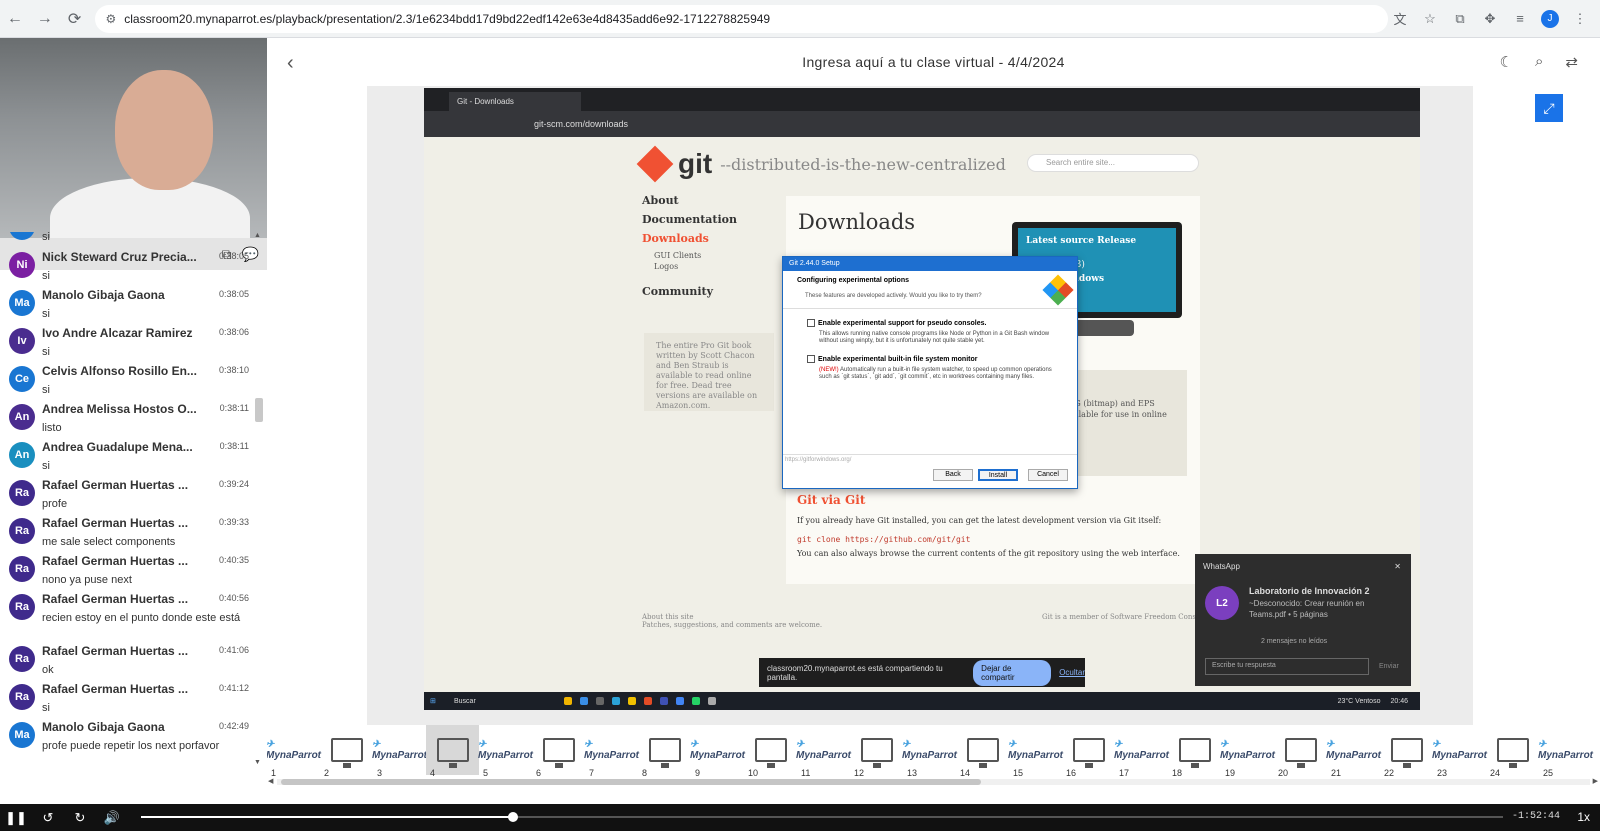 The width and height of the screenshot is (1600, 831). I want to click on chat-timestamp: 0:39:33, so click(234, 522).